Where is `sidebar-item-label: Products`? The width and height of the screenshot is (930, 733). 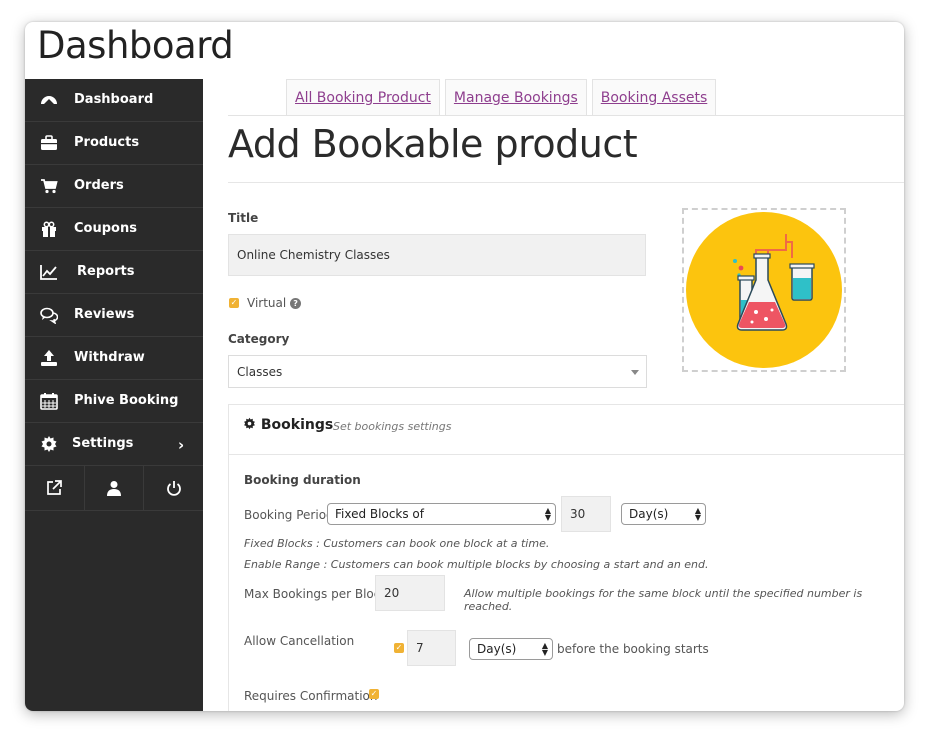
sidebar-item-label: Products is located at coordinates (107, 142).